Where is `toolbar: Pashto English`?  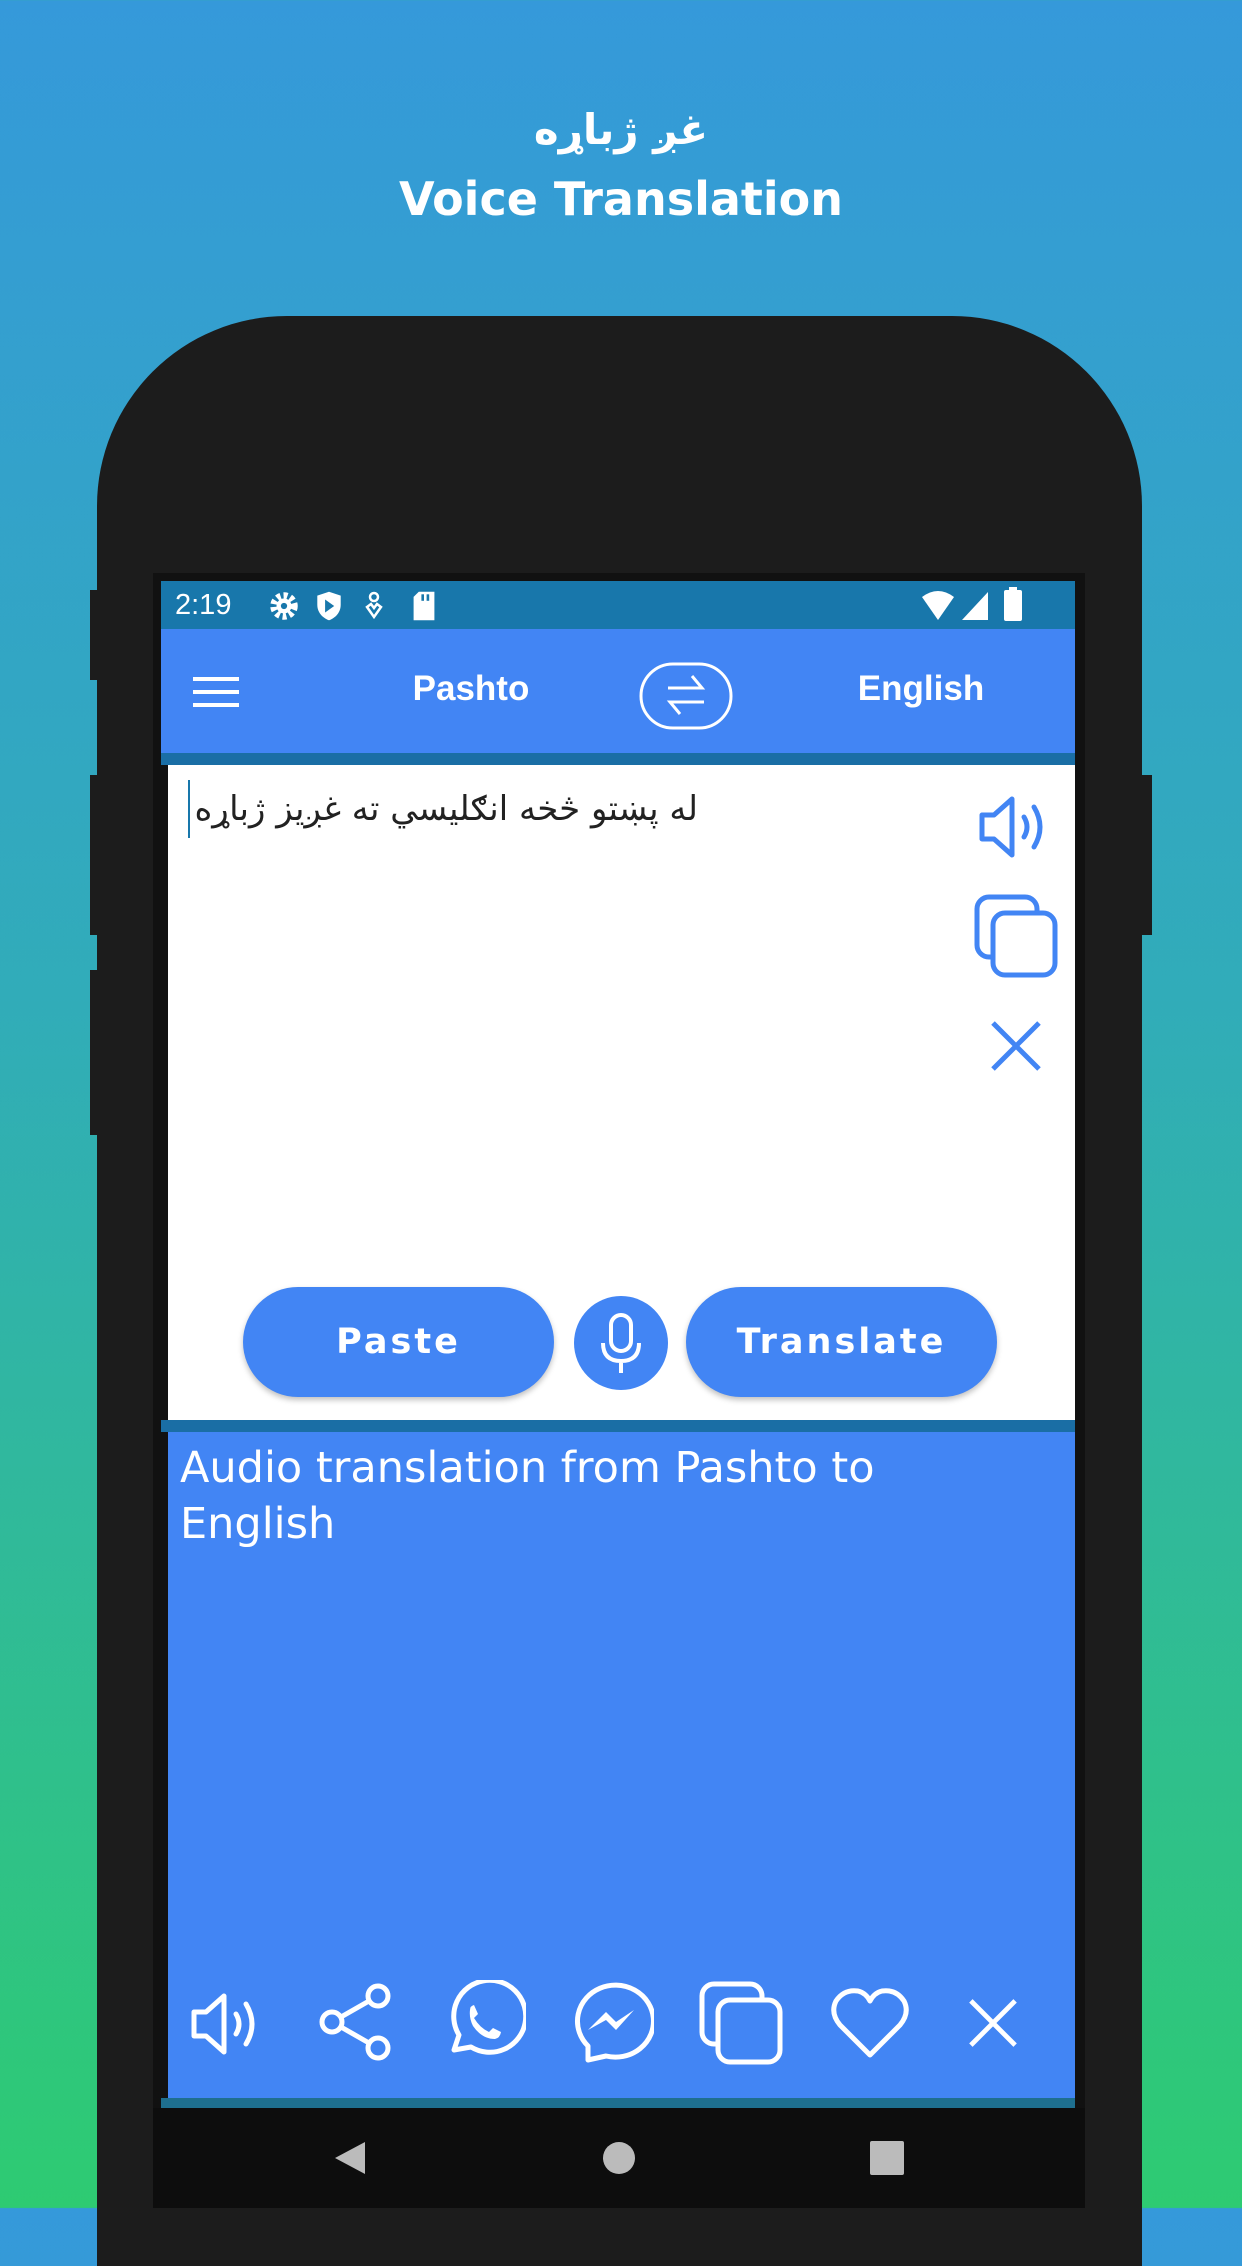 toolbar: Pashto English is located at coordinates (618, 691).